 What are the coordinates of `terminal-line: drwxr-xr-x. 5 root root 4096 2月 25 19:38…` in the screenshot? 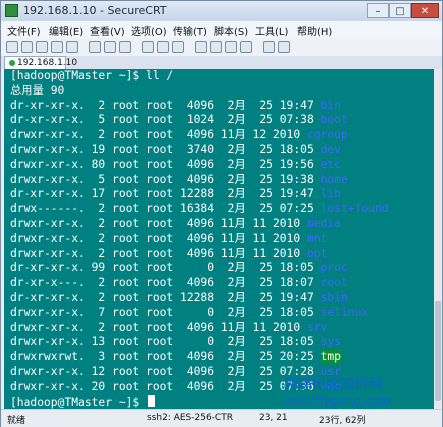 It's located at (179, 180).